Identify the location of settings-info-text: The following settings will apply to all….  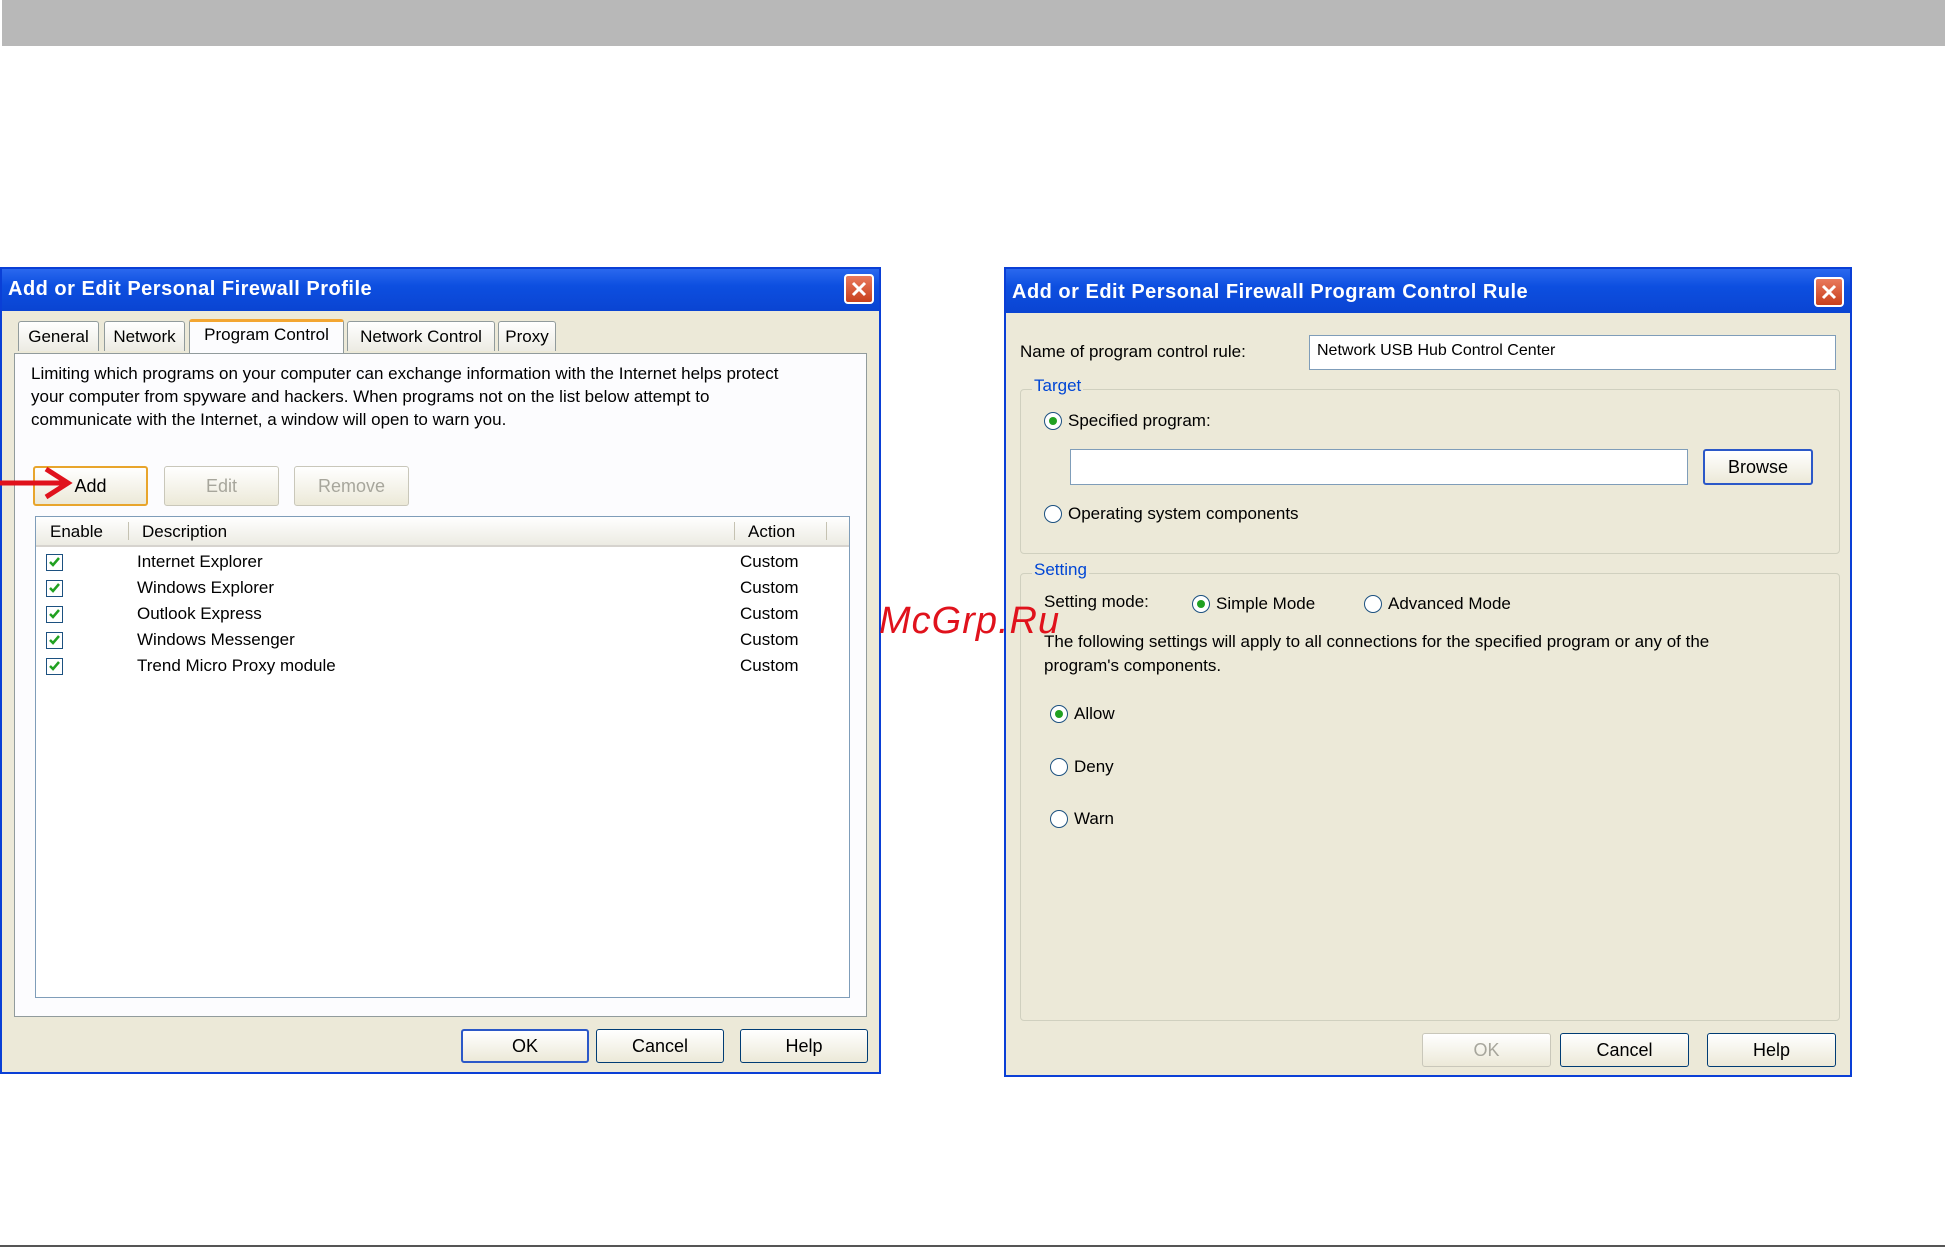
(1377, 653).